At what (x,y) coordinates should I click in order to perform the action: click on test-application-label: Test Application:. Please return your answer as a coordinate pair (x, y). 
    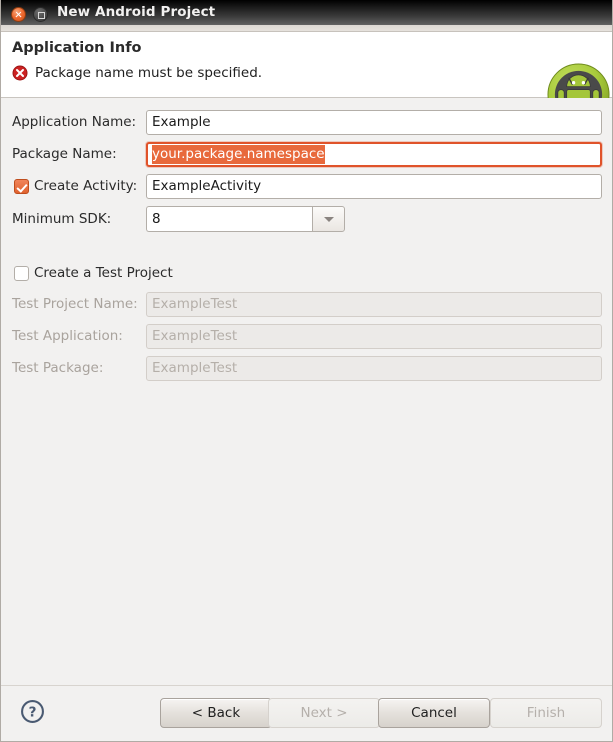
    Looking at the image, I should click on (67, 336).